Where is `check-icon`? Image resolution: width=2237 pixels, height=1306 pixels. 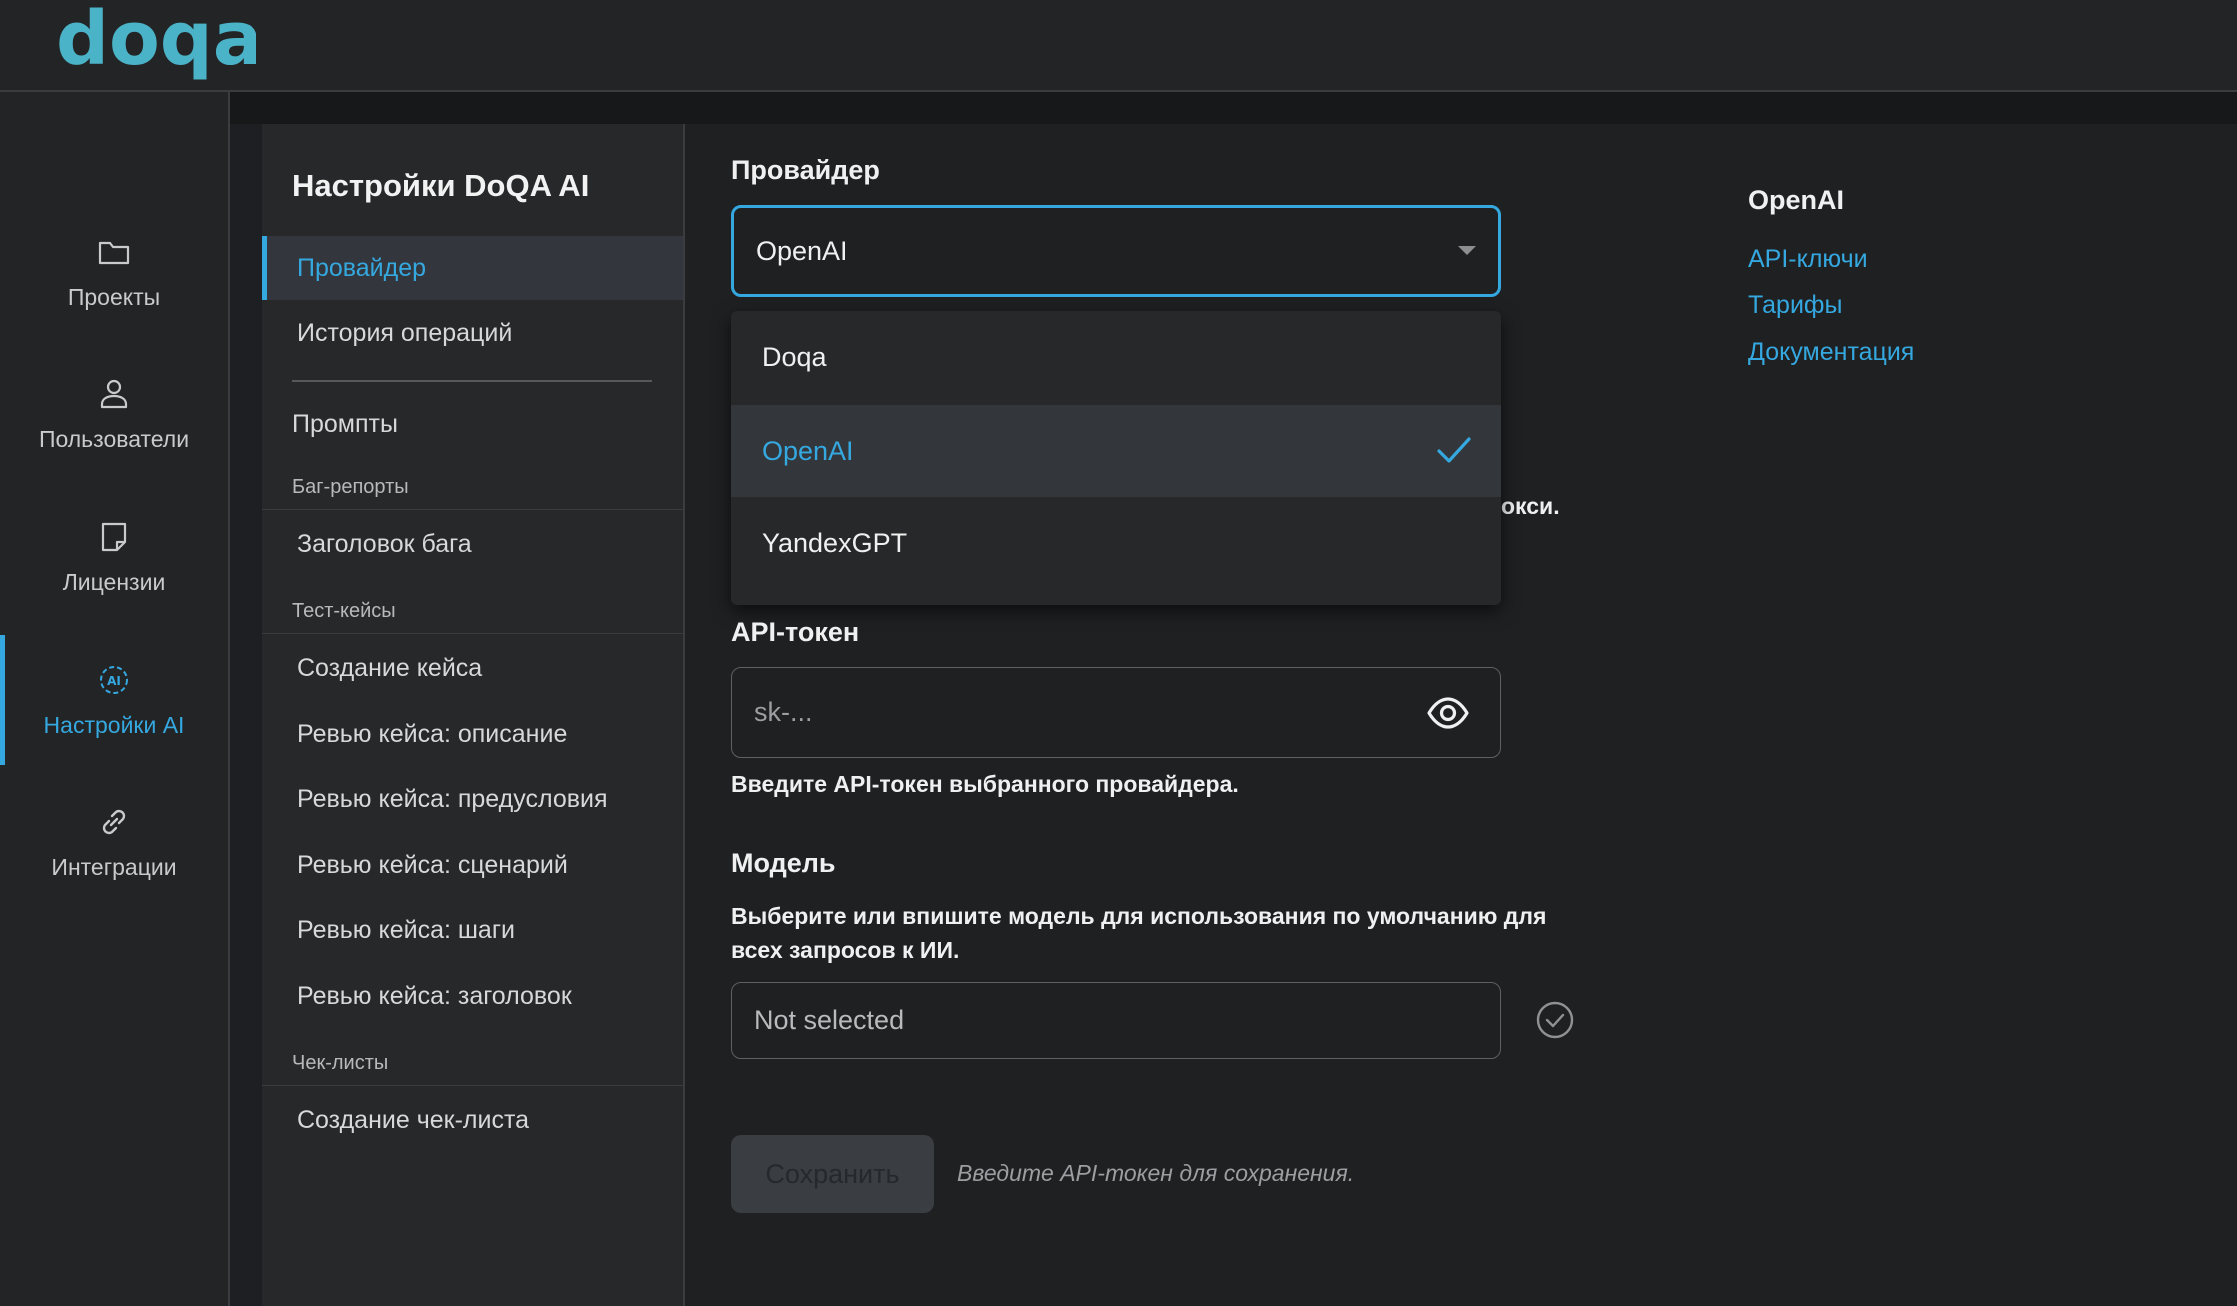
check-icon is located at coordinates (1454, 450).